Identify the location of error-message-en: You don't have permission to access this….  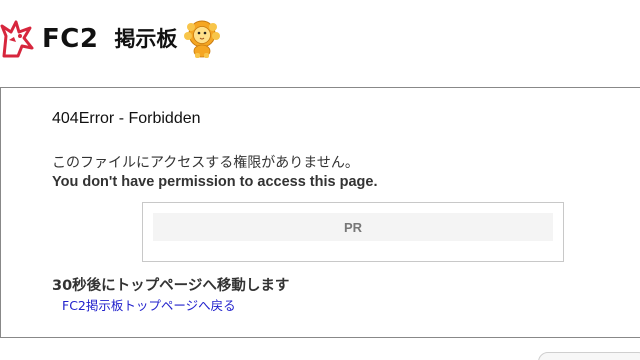
(215, 182).